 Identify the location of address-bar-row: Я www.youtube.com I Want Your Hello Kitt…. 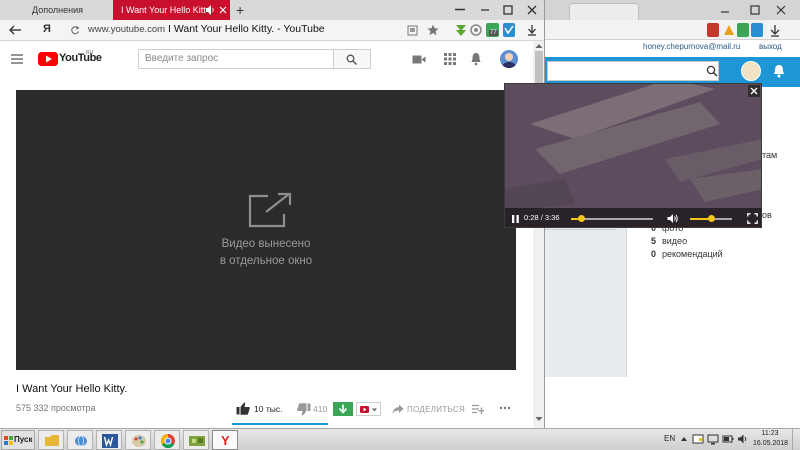
(272, 30).